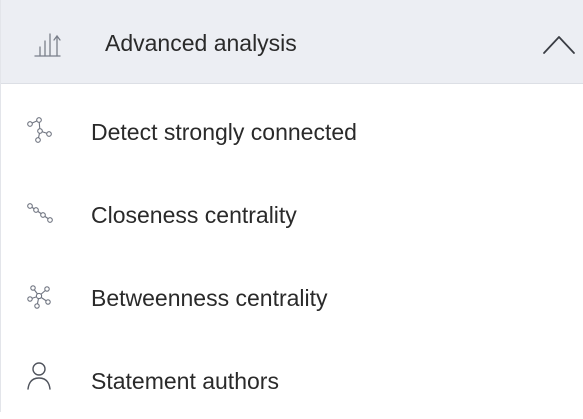 The width and height of the screenshot is (583, 419). I want to click on menu-item-label: Betweenness centrality, so click(209, 298).